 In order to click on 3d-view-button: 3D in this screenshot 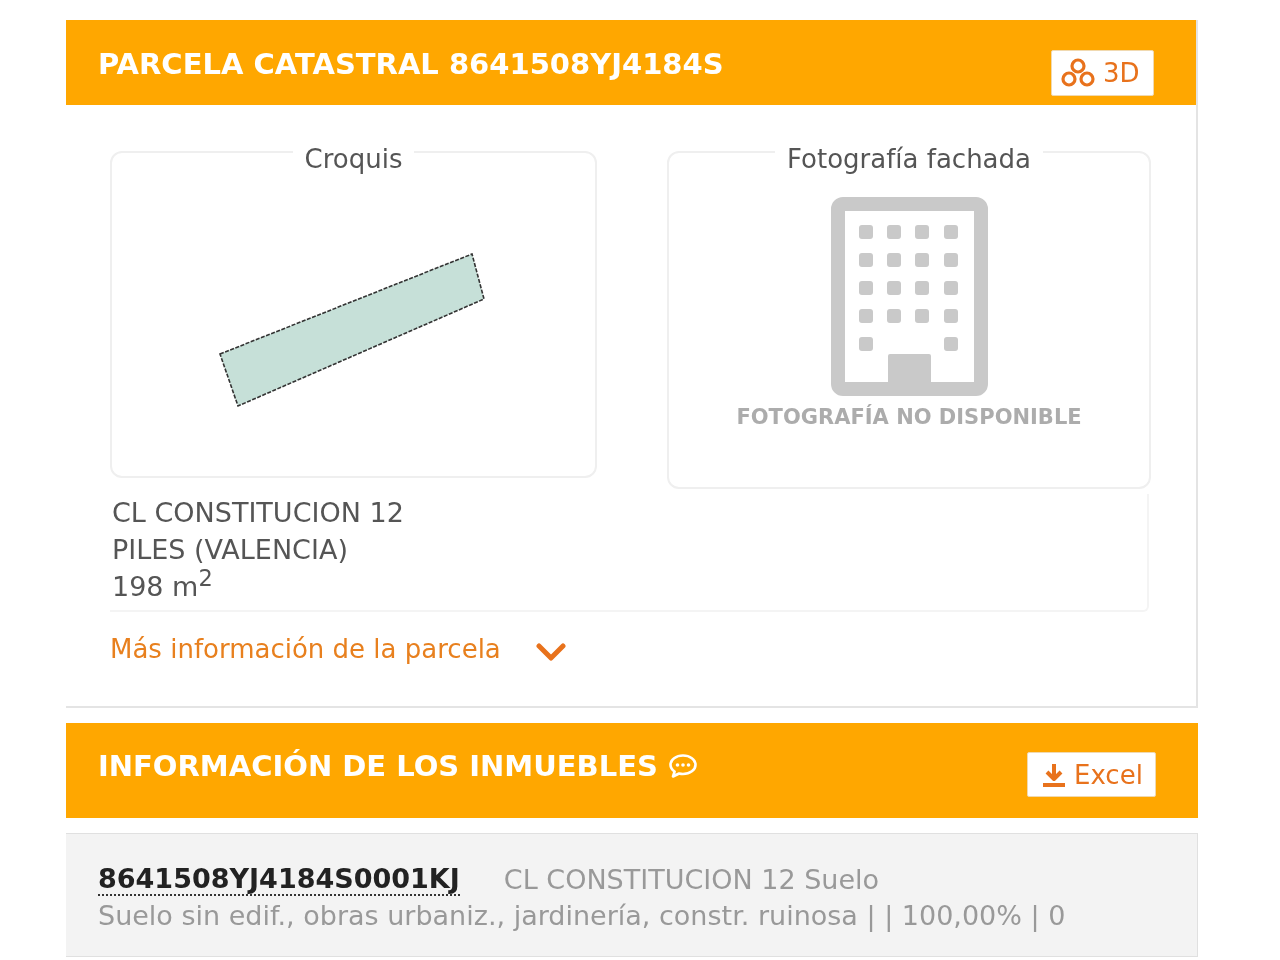, I will do `click(1102, 73)`.